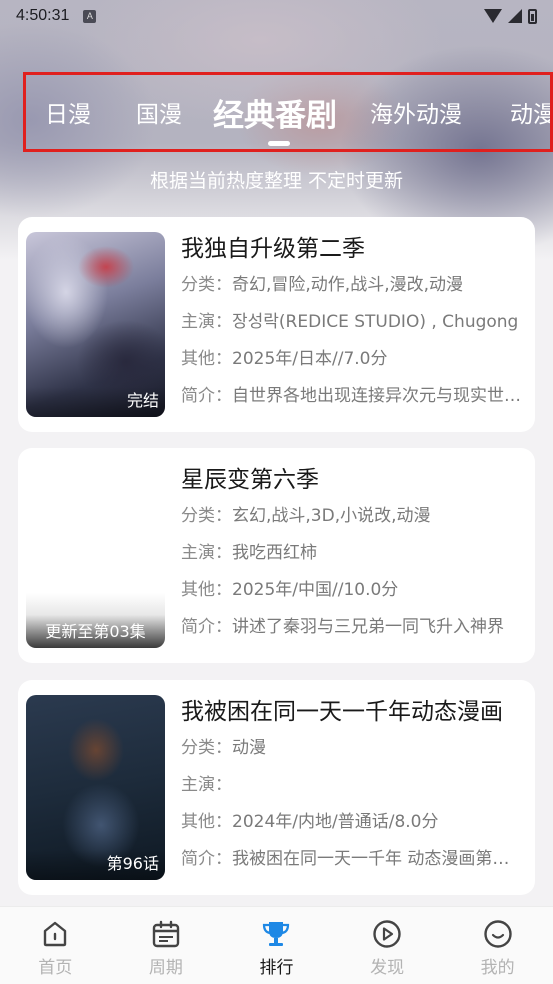  I want to click on other-value: 2025年/中国//10.0分, so click(315, 590).